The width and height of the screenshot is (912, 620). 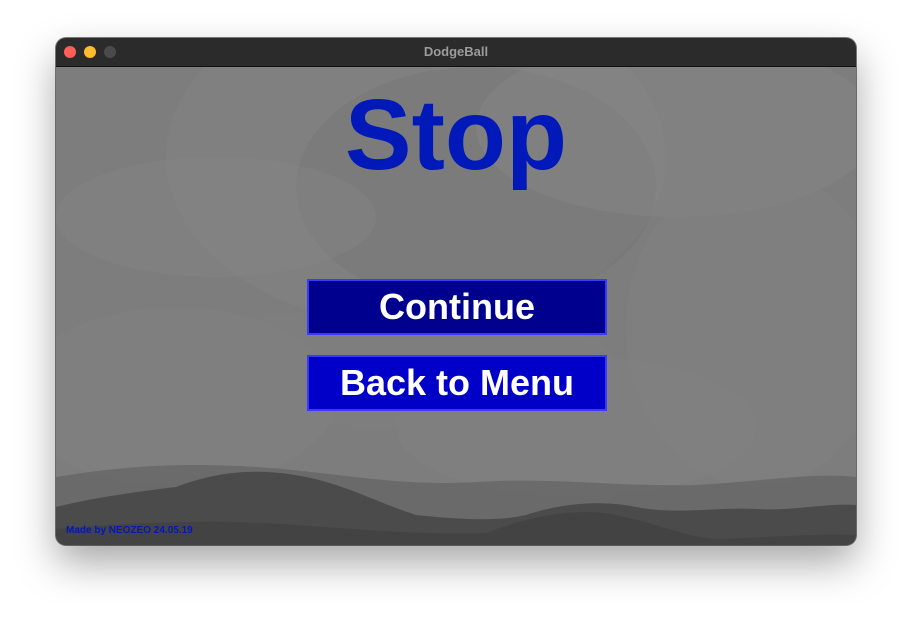 I want to click on continue-button: Continue, so click(x=457, y=307).